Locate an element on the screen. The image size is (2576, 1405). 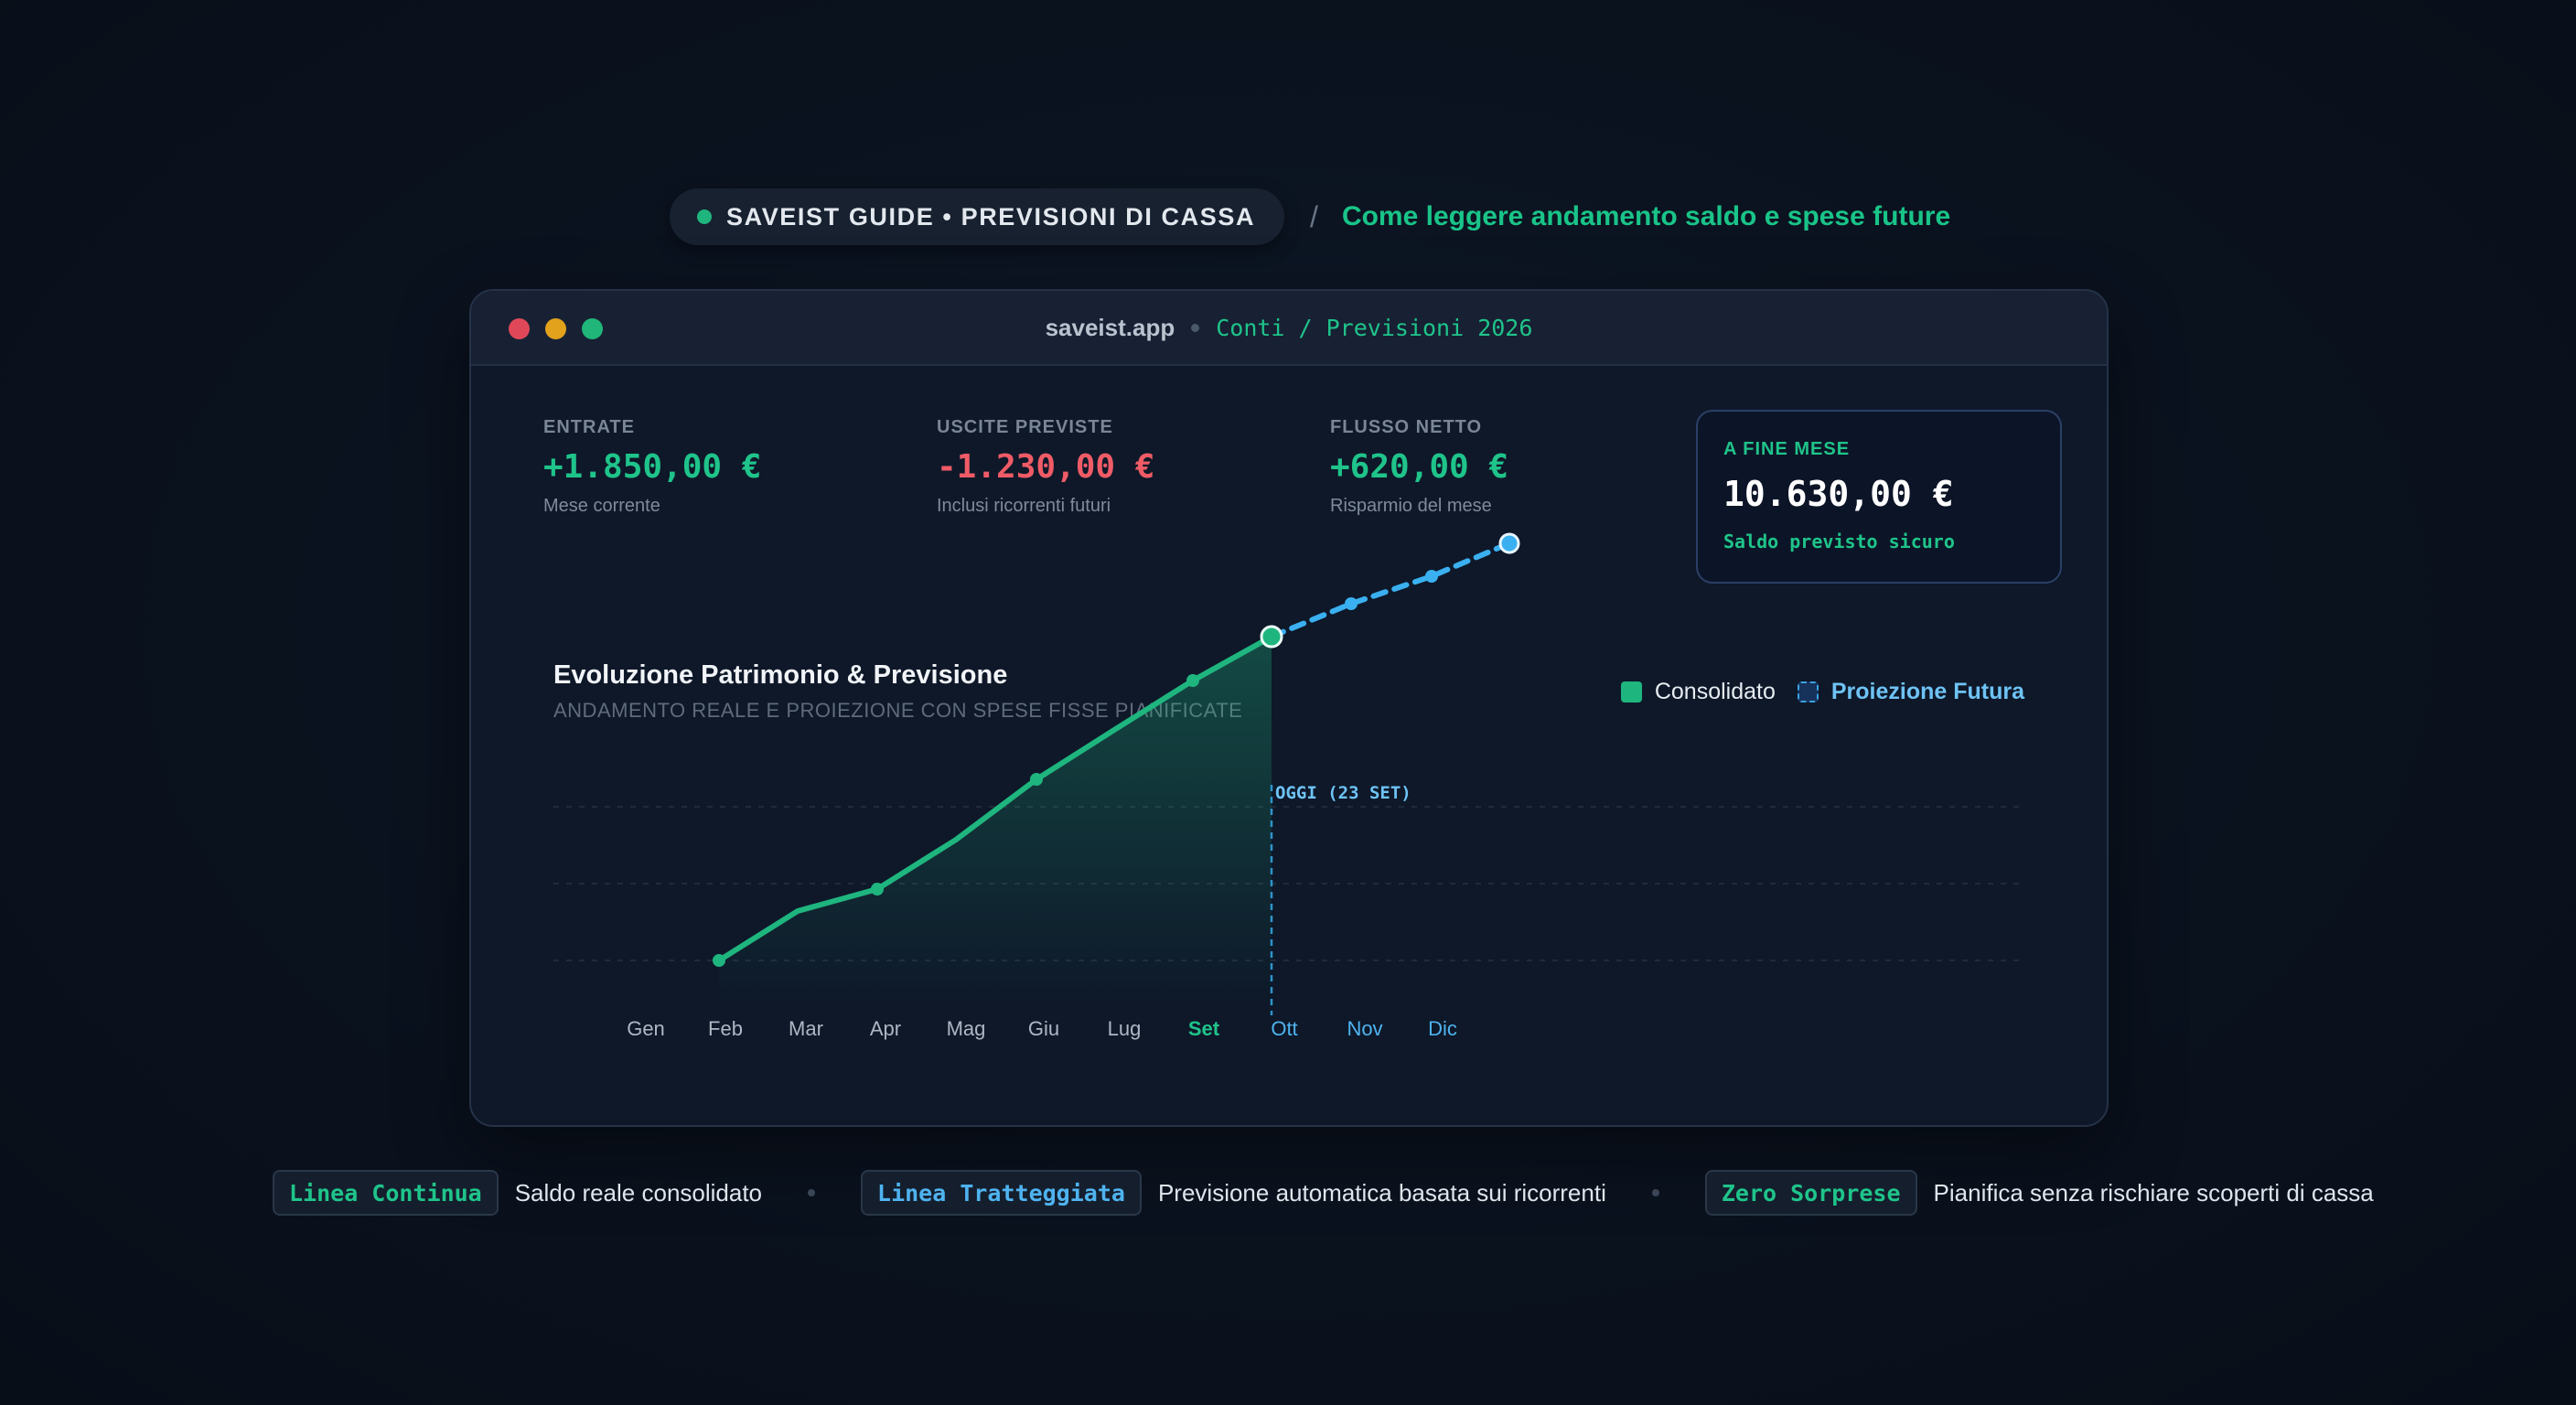
x-axis-tick-label: Gen is located at coordinates (646, 1028).